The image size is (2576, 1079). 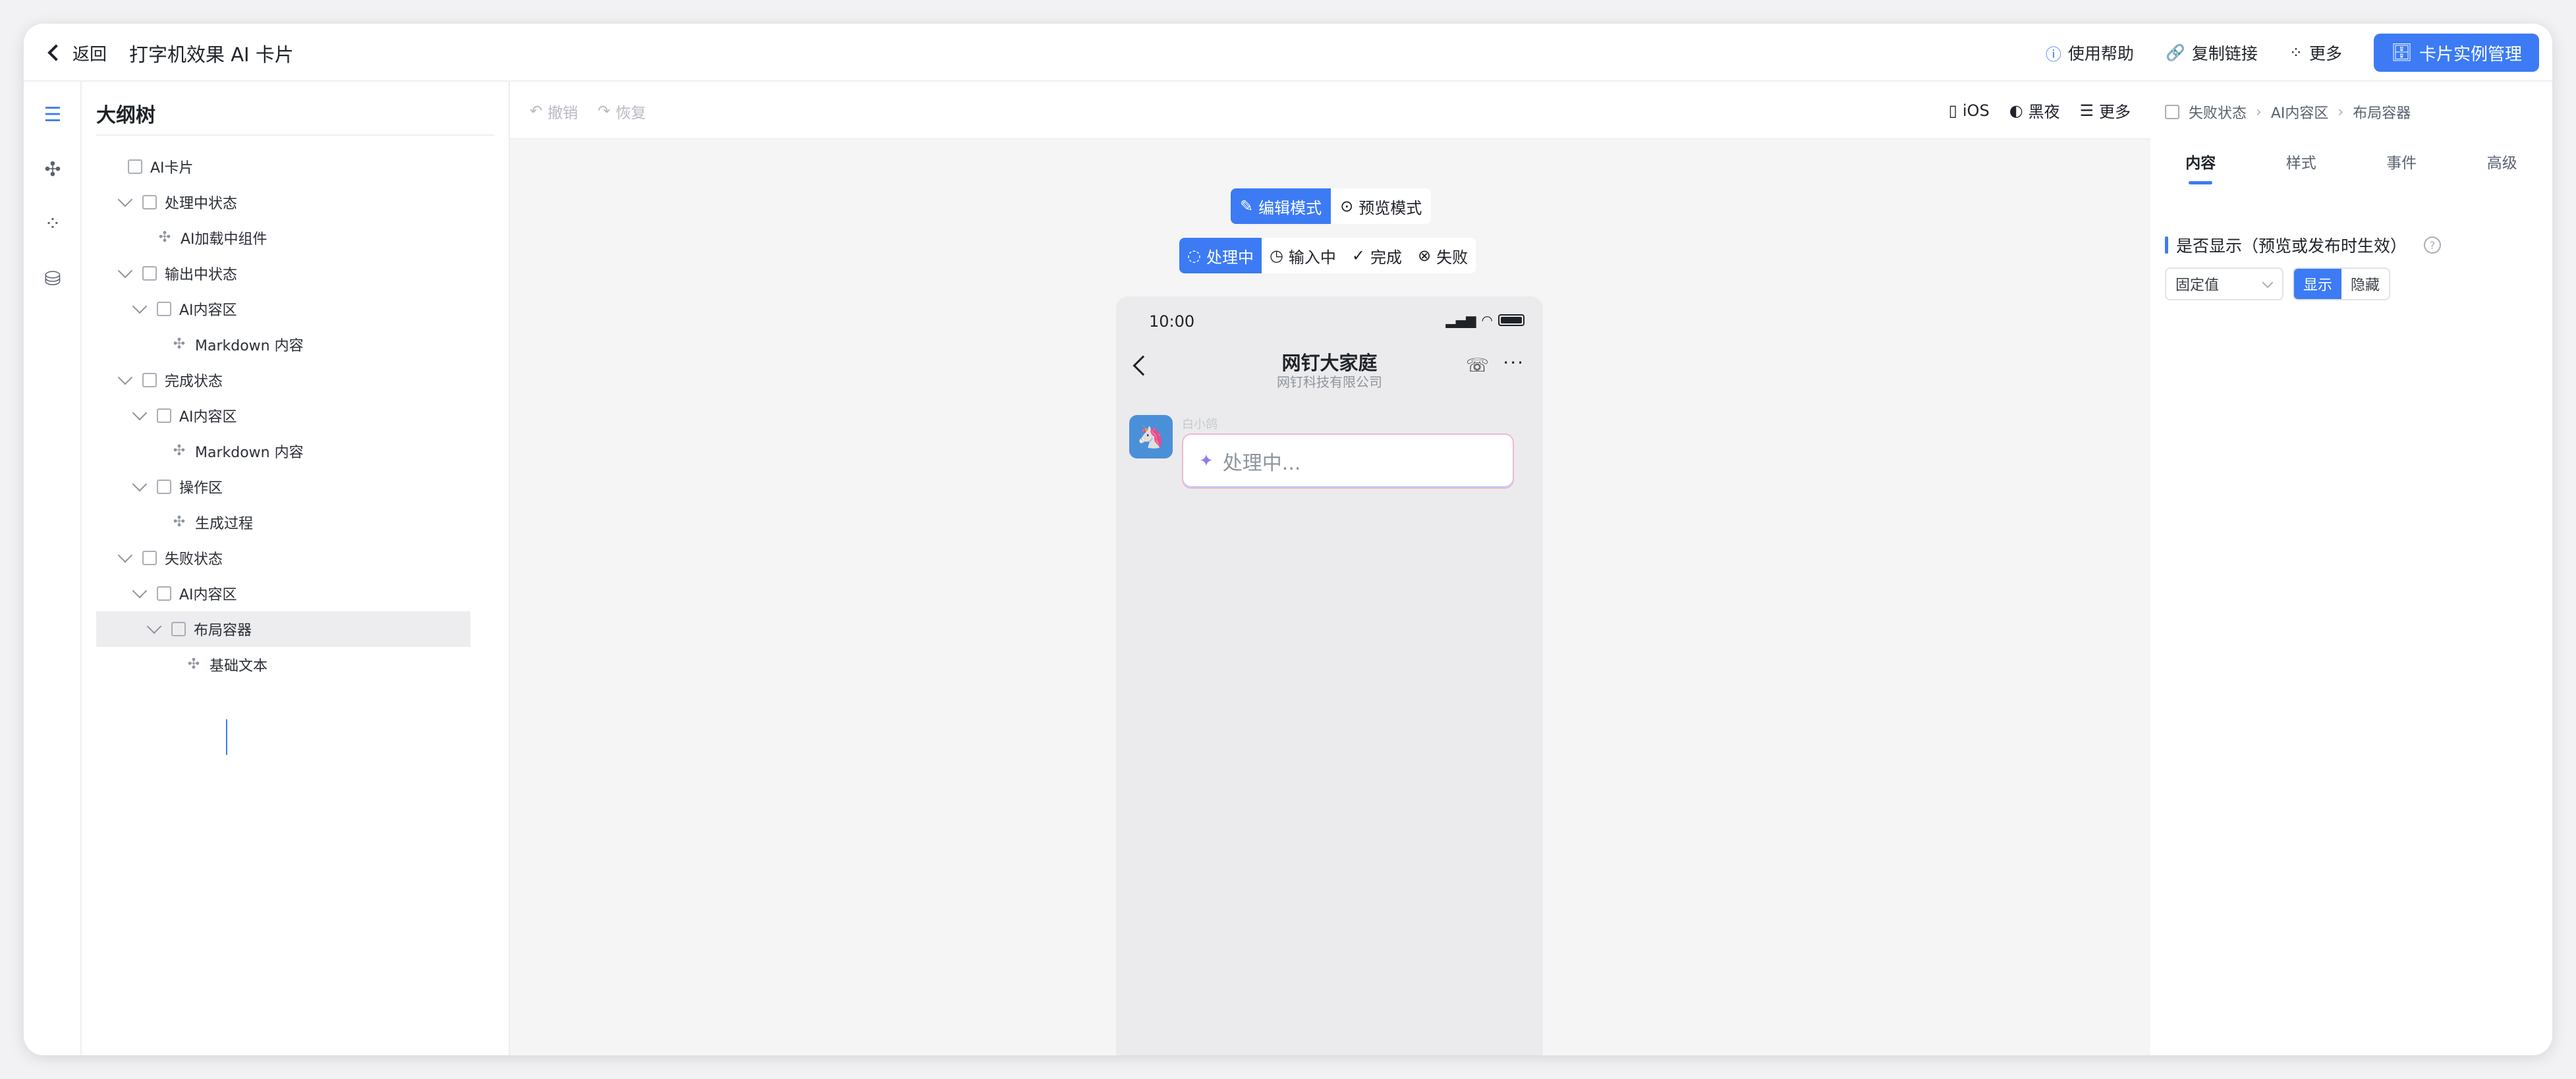 I want to click on outline-node-label: 操作区, so click(x=201, y=488).